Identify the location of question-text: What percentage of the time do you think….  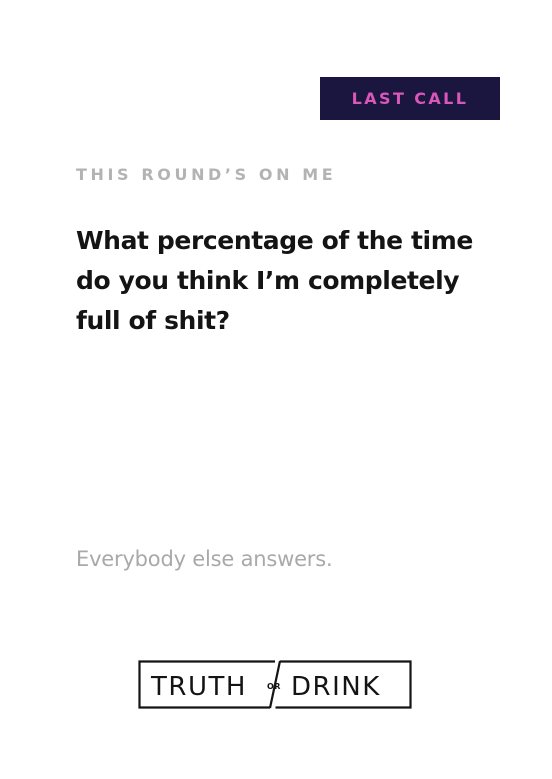
(274, 280).